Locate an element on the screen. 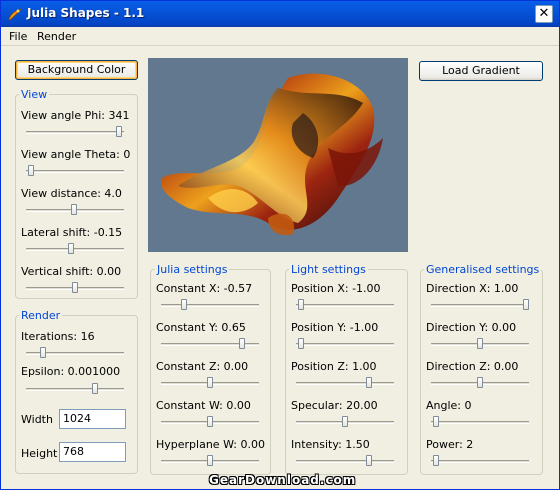  direction-y-slider is located at coordinates (480, 344).